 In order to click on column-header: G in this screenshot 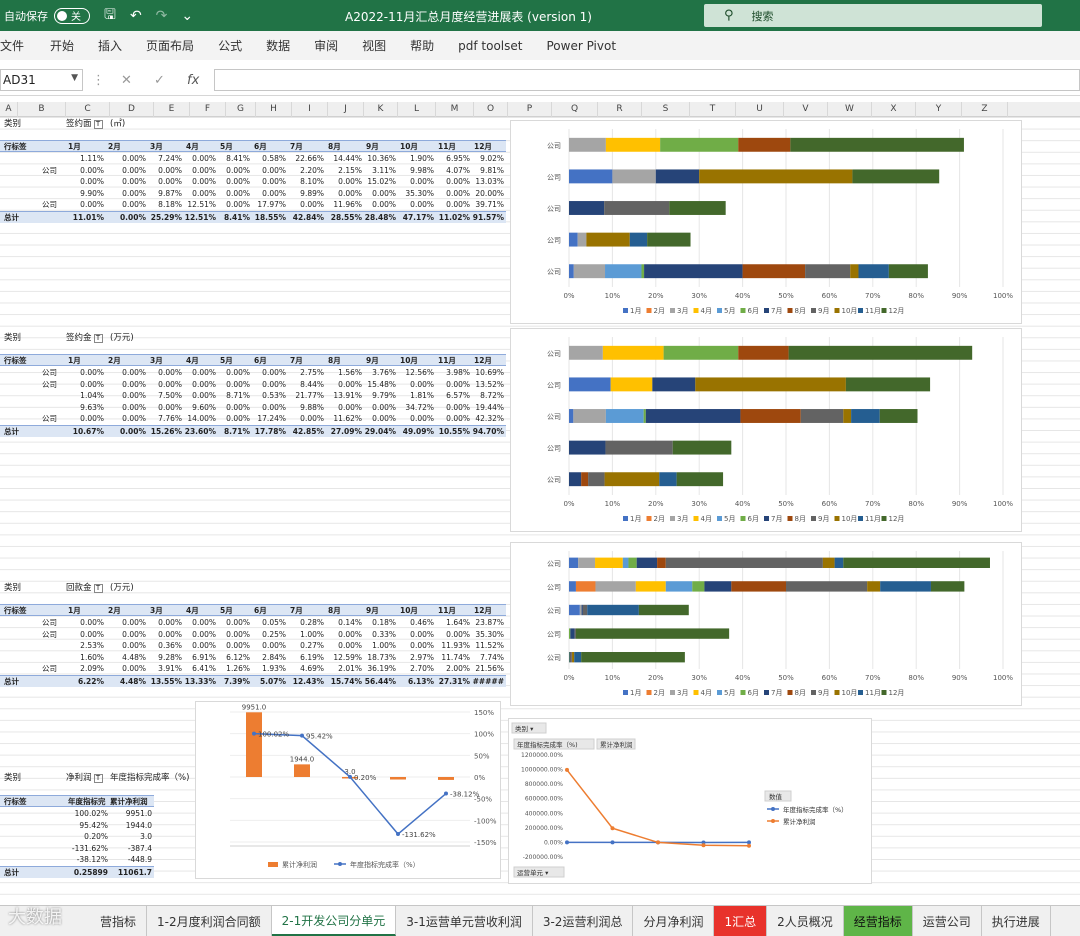, I will do `click(241, 109)`.